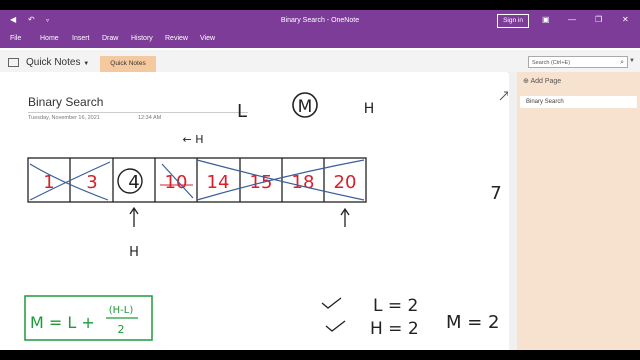 The width and height of the screenshot is (640, 360). What do you see at coordinates (369, 109) in the screenshot?
I see `label-h: H` at bounding box center [369, 109].